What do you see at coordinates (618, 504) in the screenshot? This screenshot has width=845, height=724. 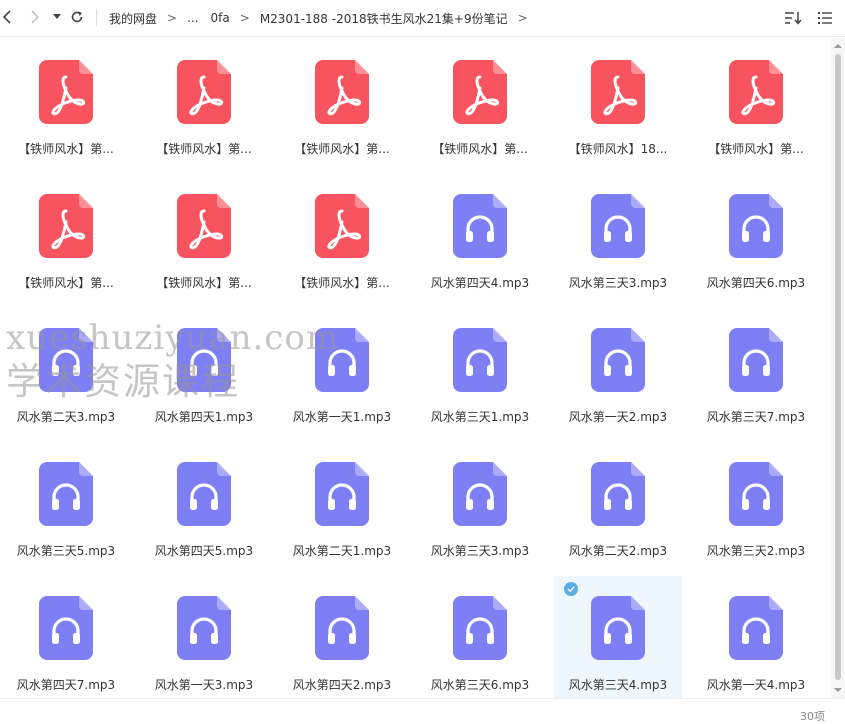 I see `file-item: 风水第二天2.mp3` at bounding box center [618, 504].